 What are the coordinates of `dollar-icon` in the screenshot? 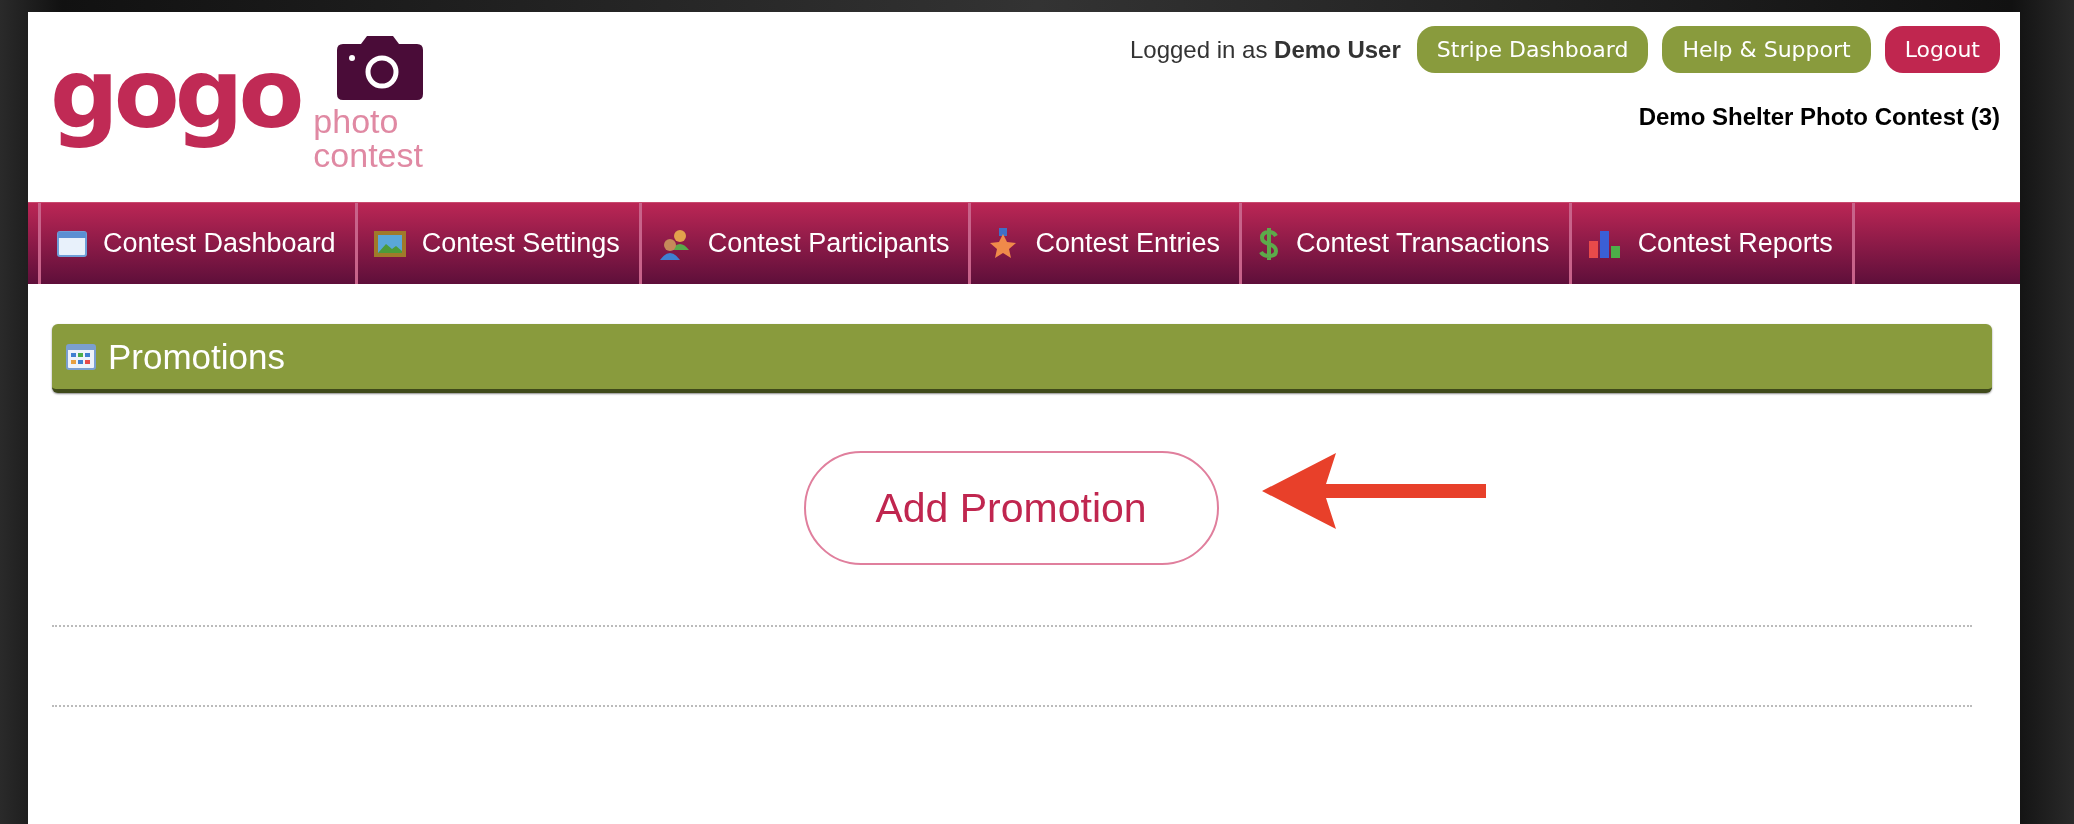 It's located at (1269, 243).